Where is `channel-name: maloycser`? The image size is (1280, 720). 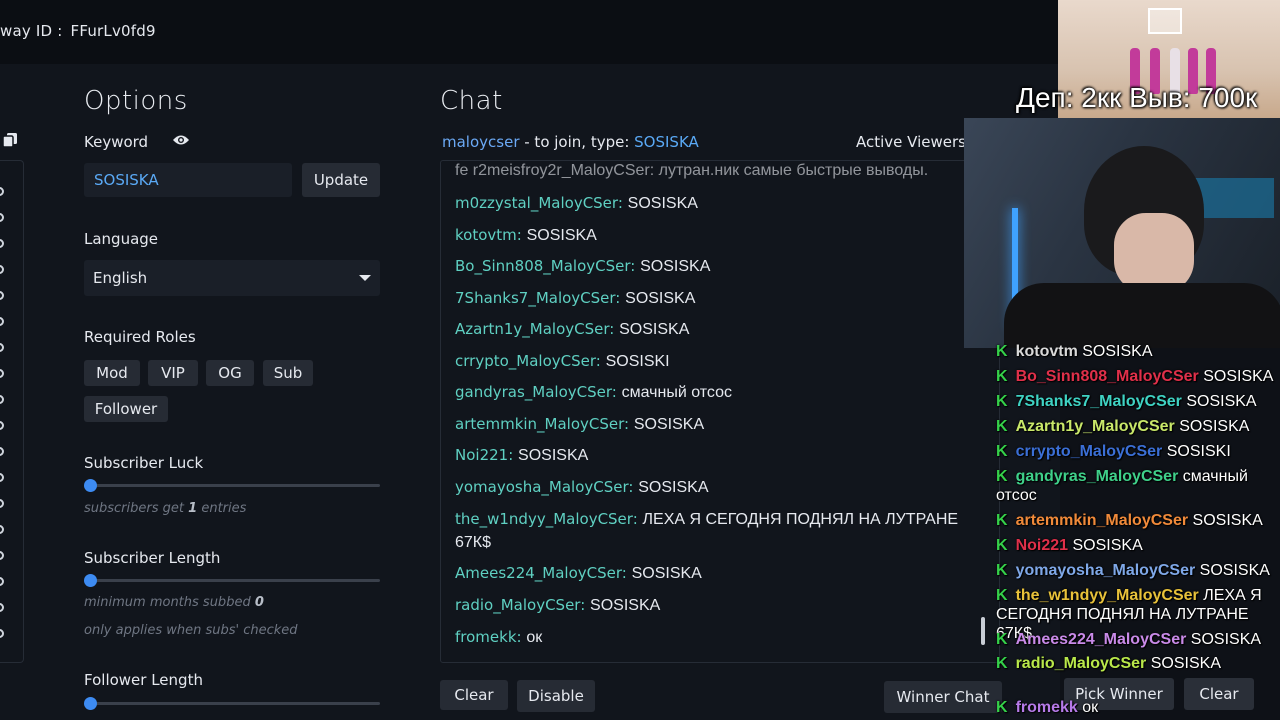
channel-name: maloycser is located at coordinates (480, 142).